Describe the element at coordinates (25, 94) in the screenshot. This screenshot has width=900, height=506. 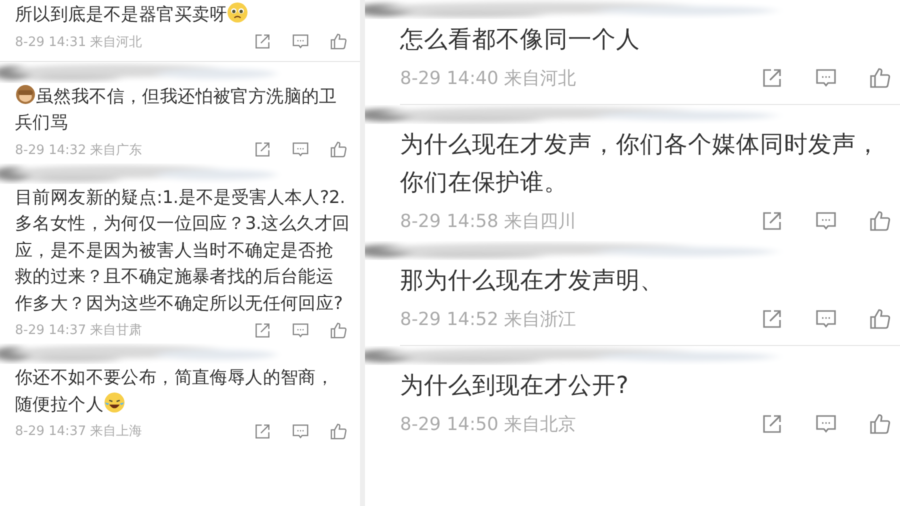
I see `monkey-emoji-icon` at that location.